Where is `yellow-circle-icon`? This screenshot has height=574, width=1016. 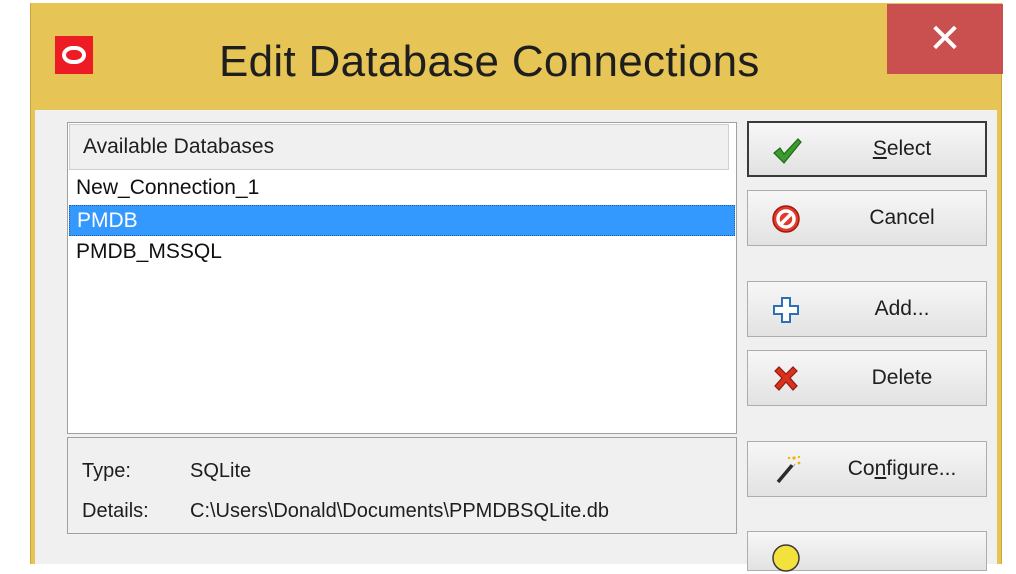
yellow-circle-icon is located at coordinates (786, 558).